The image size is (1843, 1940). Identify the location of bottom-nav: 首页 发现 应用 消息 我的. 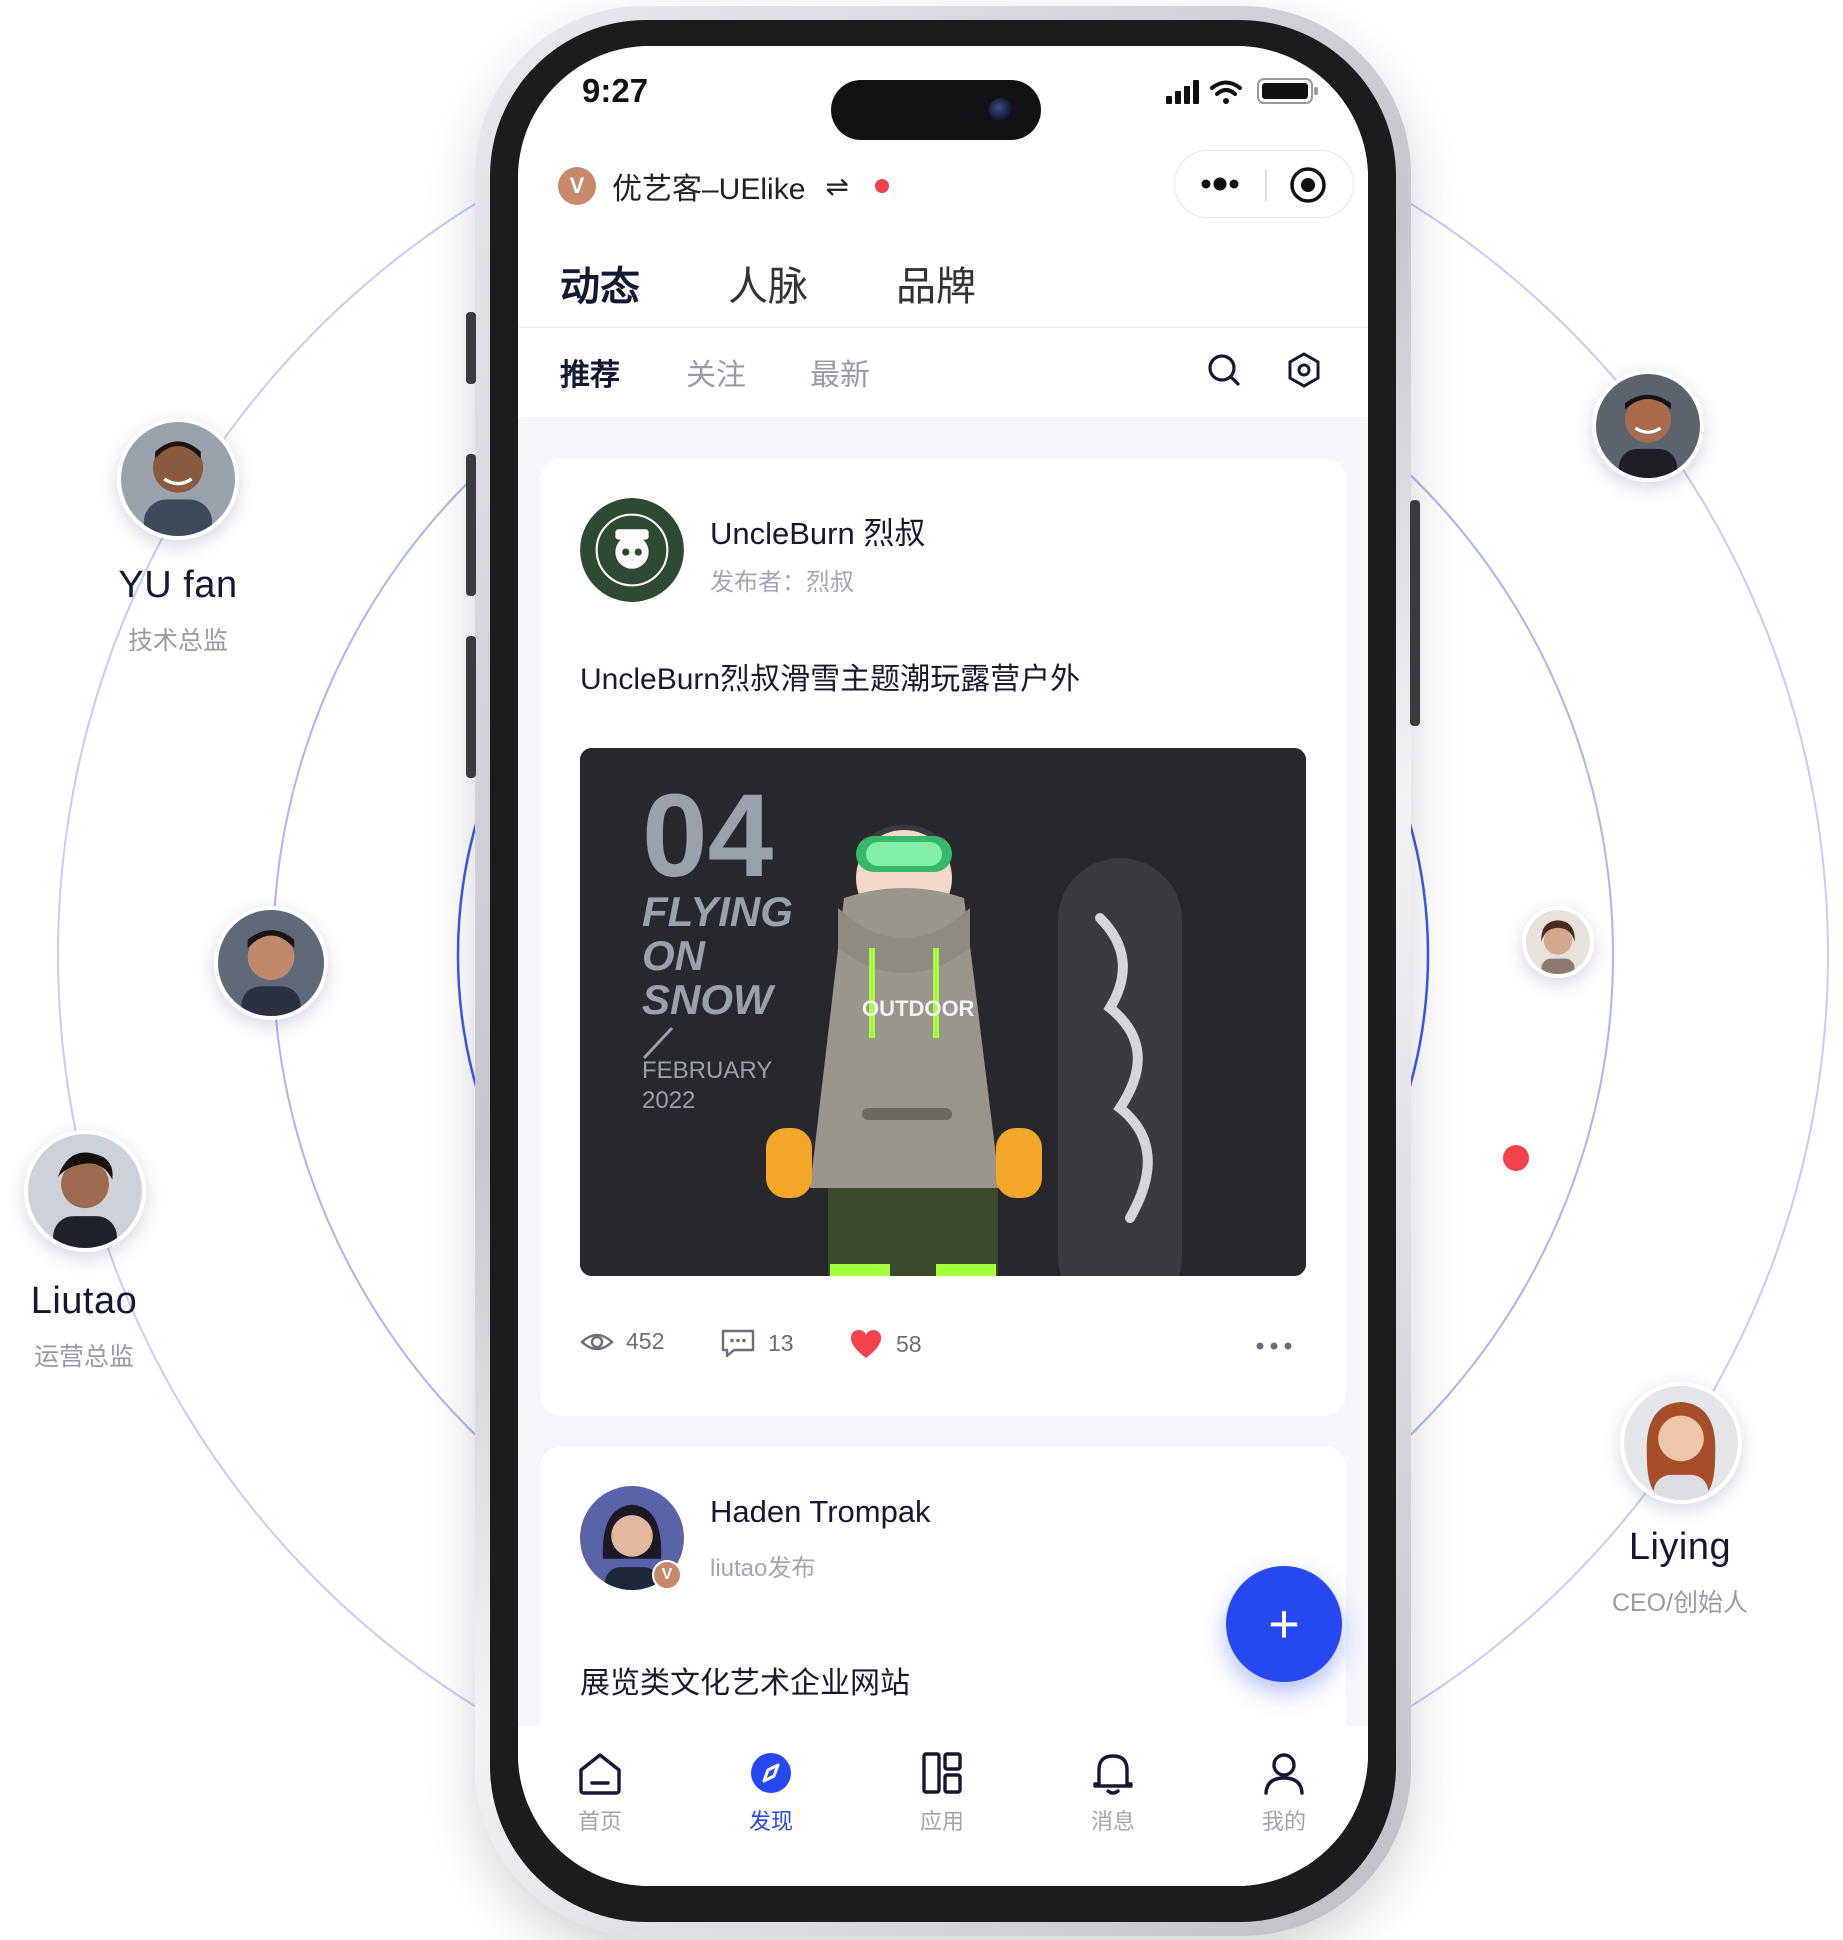
(943, 1806).